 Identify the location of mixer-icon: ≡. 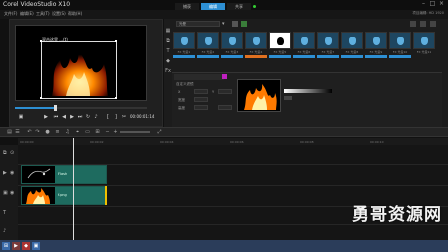
(57, 132).